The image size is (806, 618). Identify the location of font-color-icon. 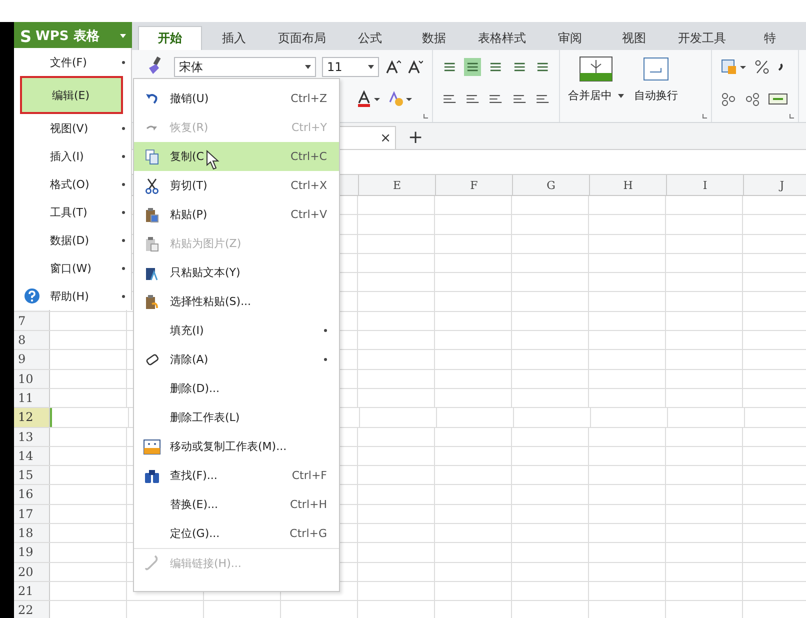
(369, 99).